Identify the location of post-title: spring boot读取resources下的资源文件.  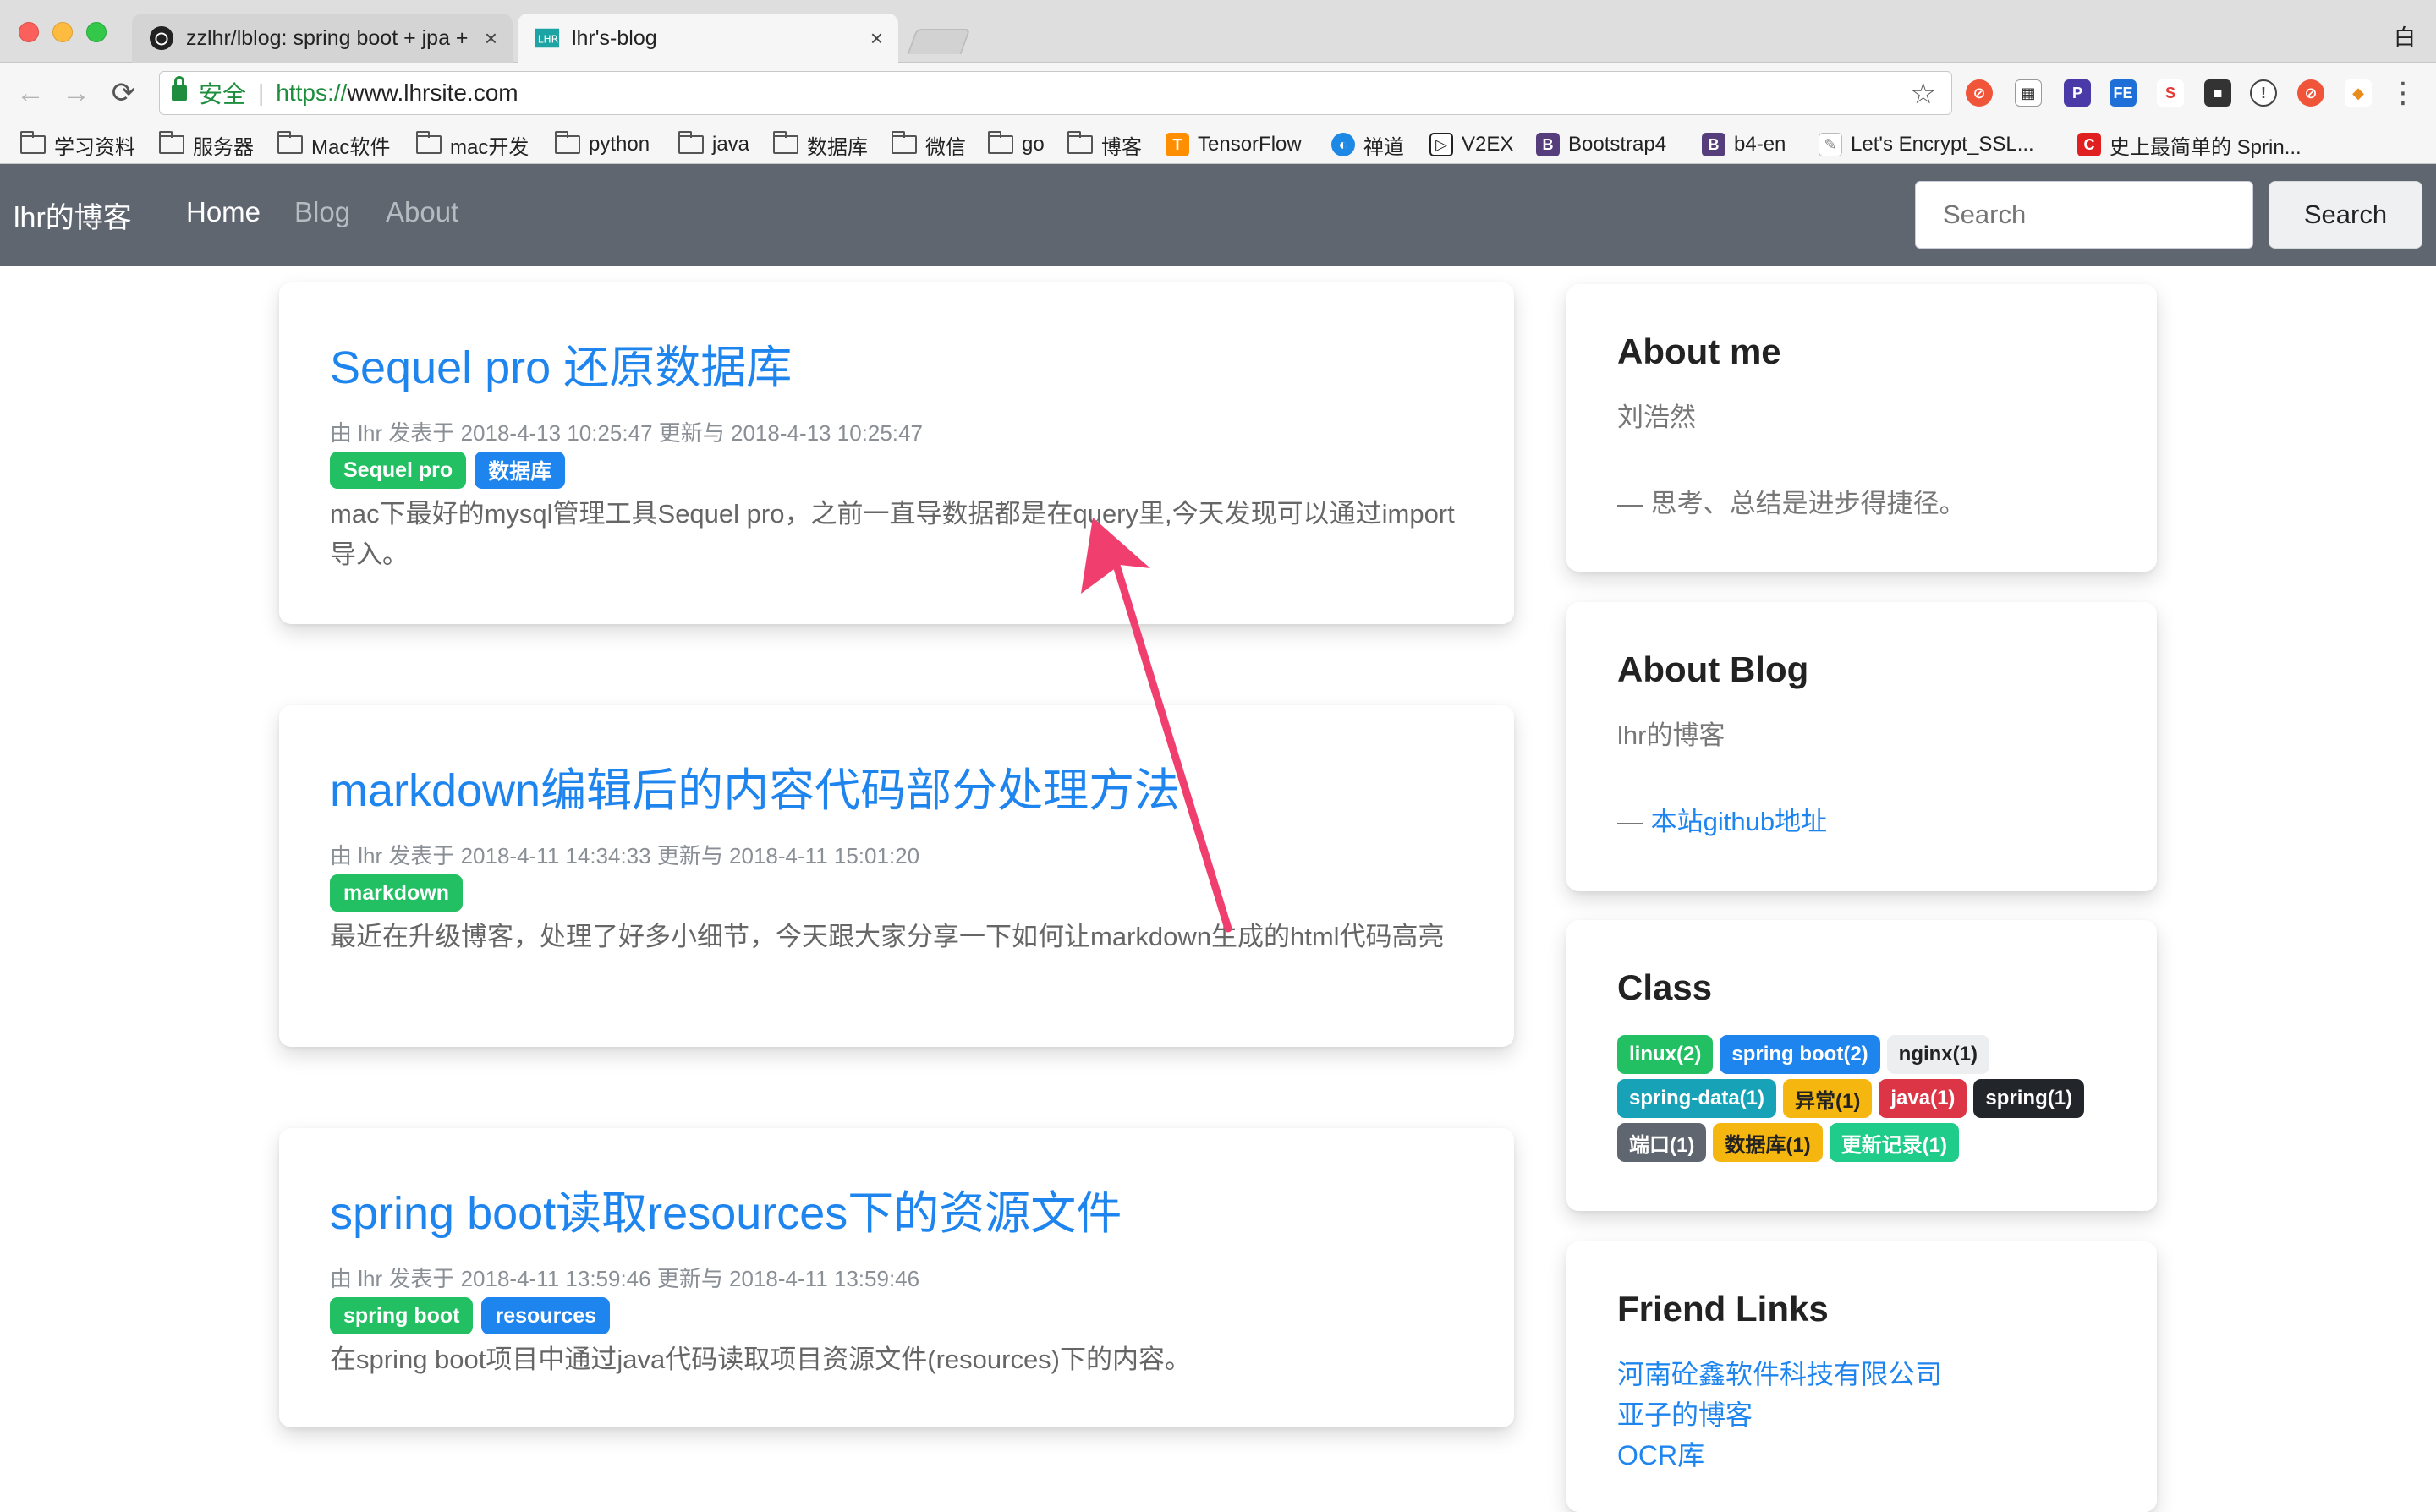
(726, 1208).